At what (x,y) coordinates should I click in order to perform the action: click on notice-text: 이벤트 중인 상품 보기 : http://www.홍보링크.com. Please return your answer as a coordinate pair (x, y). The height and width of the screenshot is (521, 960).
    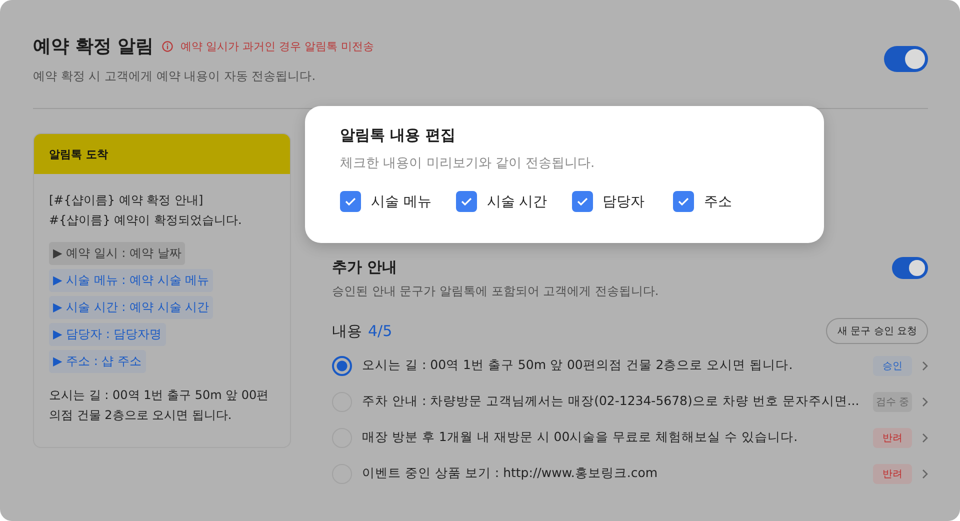
    Looking at the image, I should click on (510, 473).